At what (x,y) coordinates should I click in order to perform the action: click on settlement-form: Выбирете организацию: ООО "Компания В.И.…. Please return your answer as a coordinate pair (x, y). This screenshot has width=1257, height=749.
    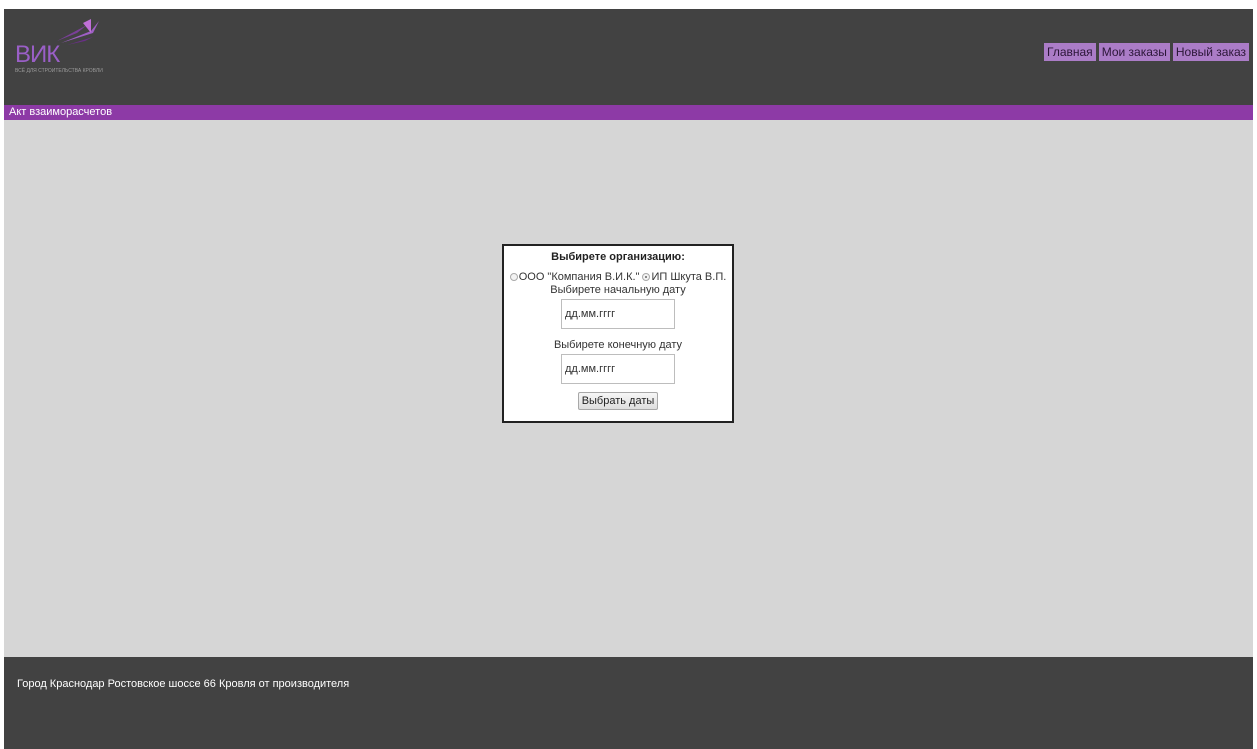
    Looking at the image, I should click on (618, 333).